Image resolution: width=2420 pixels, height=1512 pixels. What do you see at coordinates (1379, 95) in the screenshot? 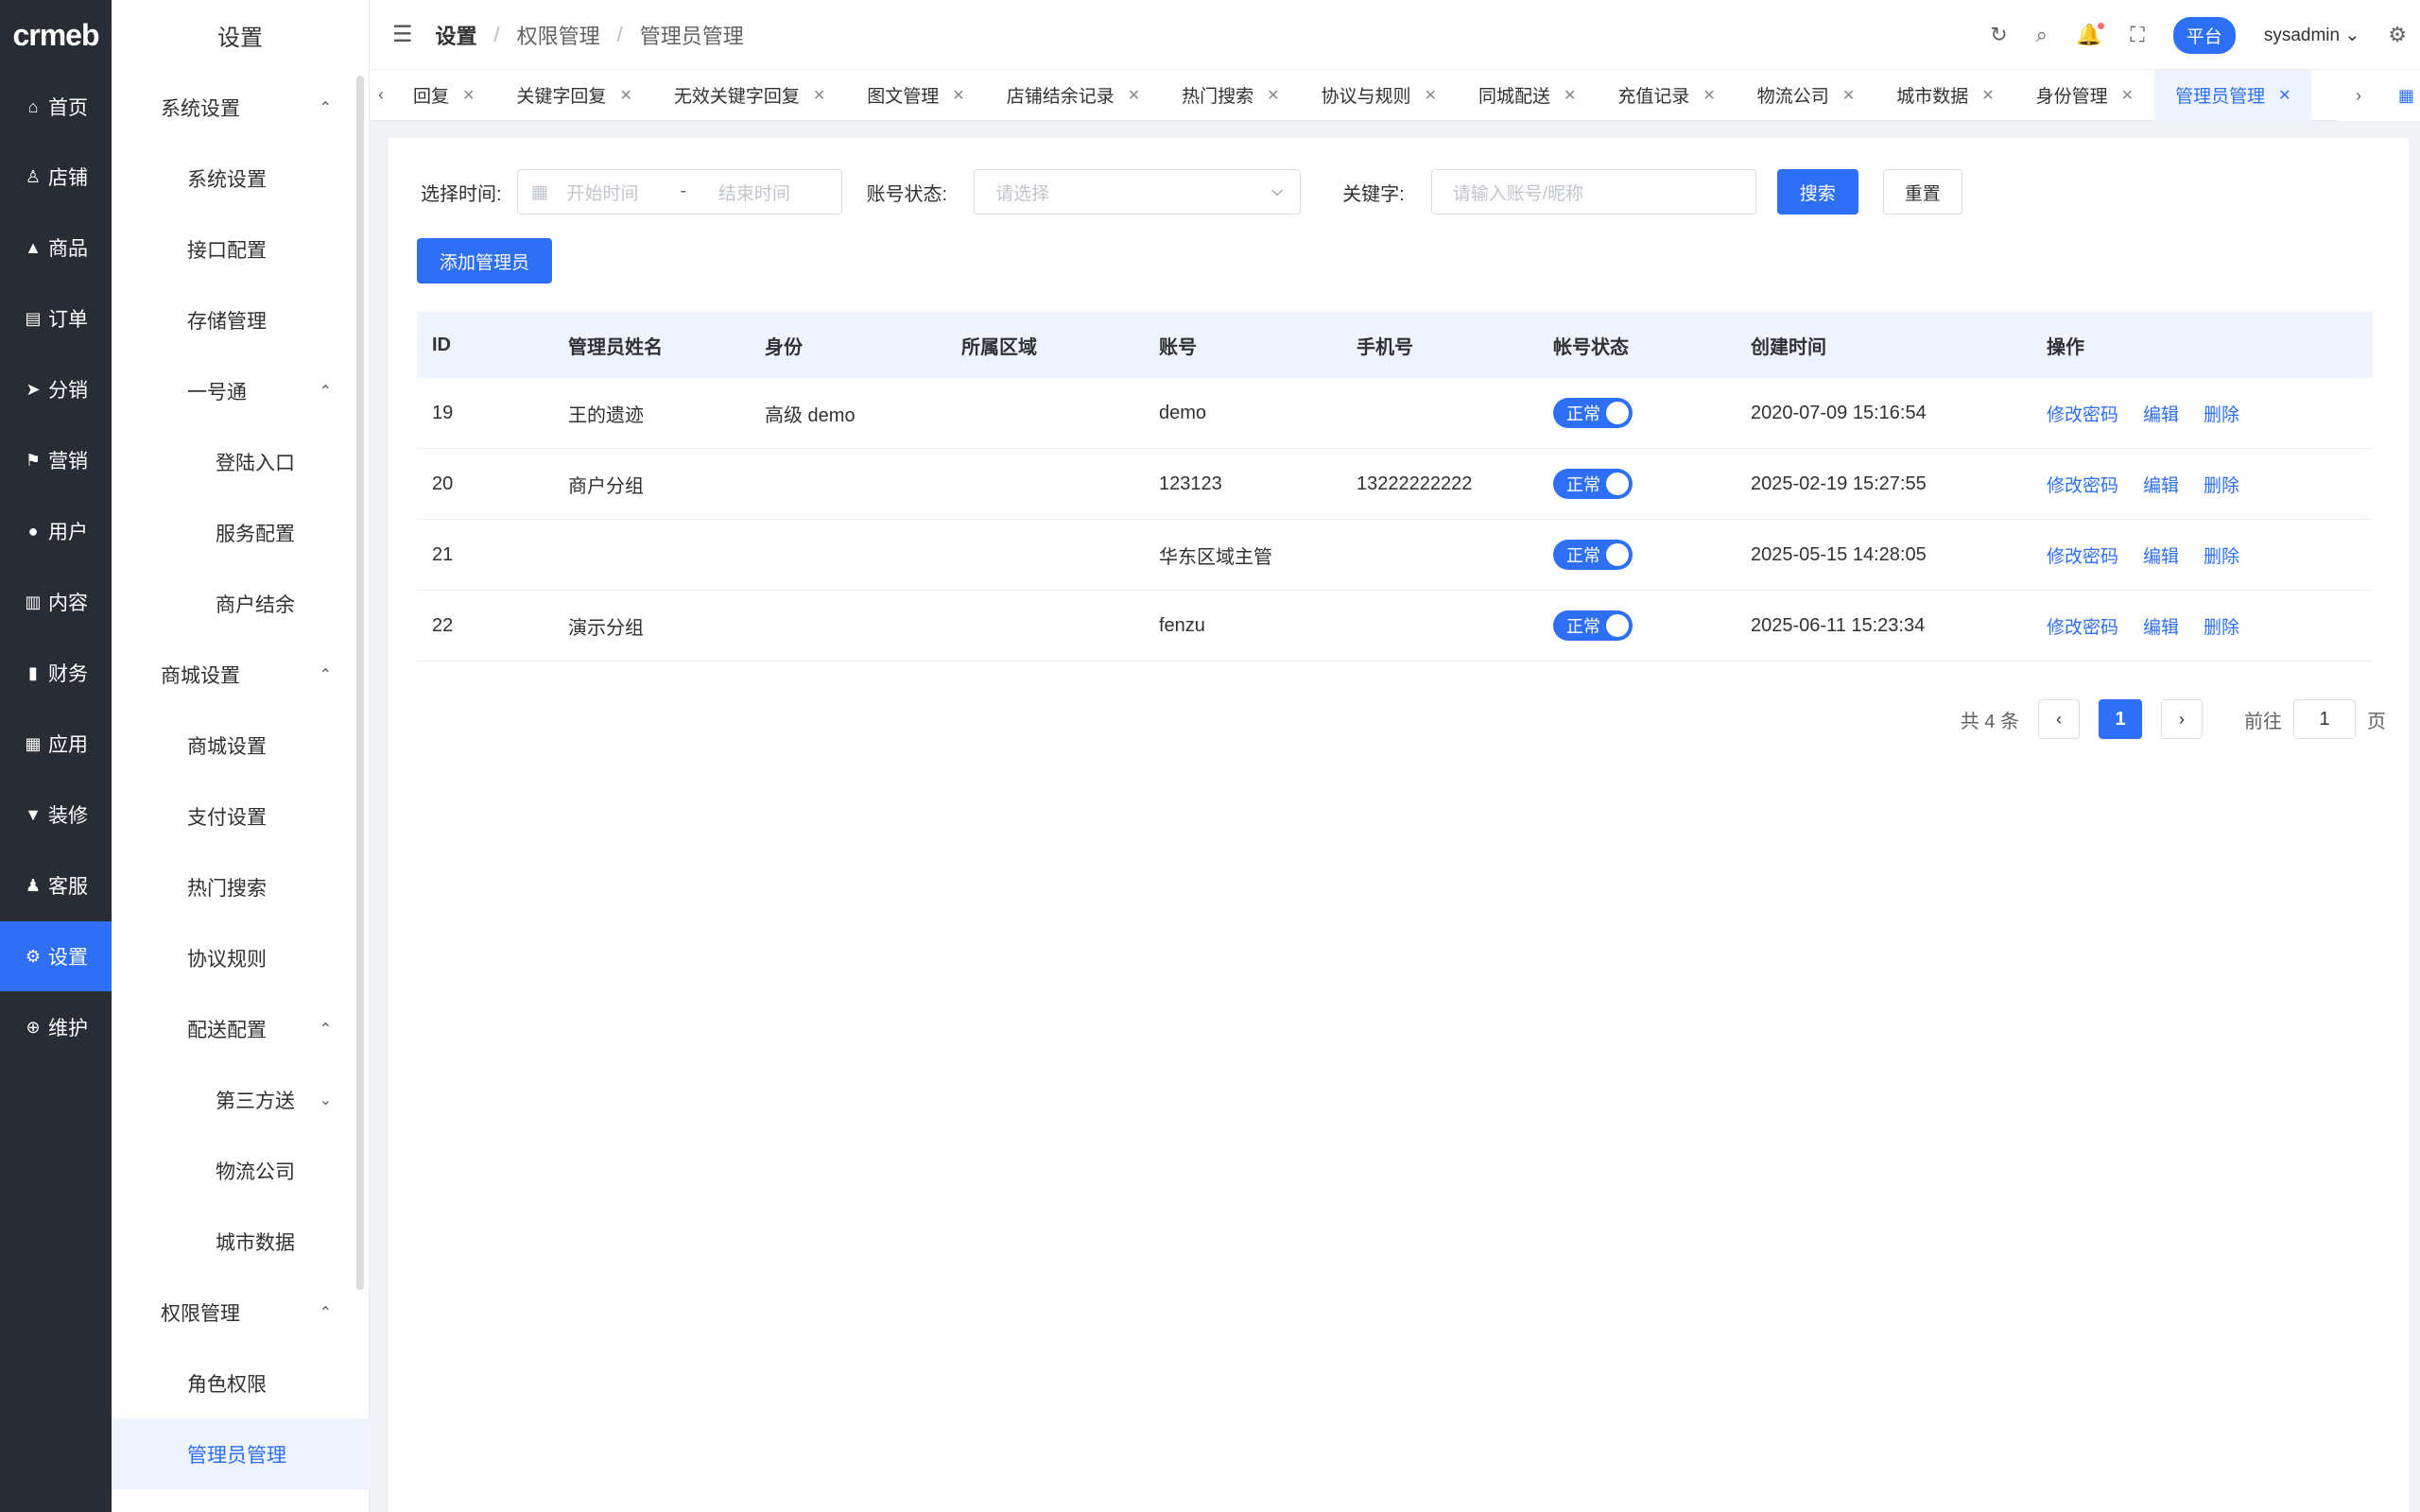
I see `tab-item: 协议与规则 ✕` at bounding box center [1379, 95].